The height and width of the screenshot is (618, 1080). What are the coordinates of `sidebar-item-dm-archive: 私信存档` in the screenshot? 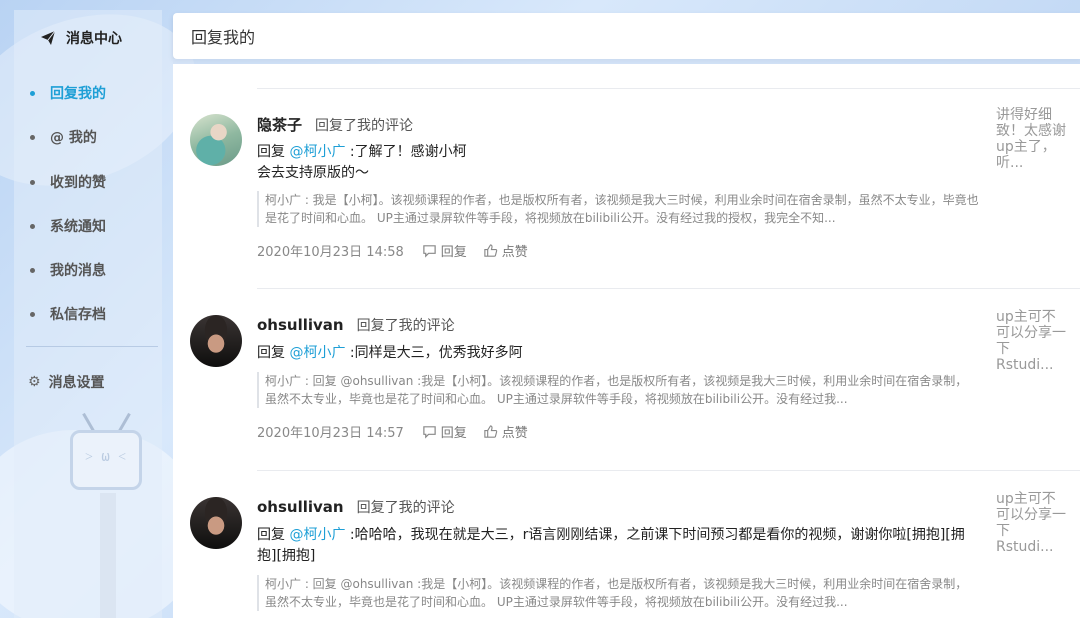 It's located at (88, 314).